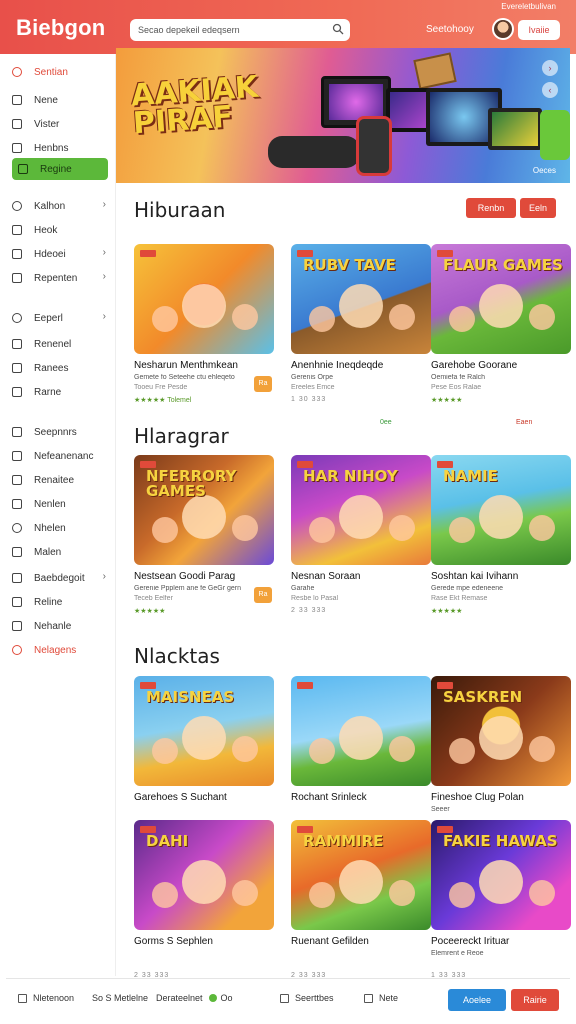 This screenshot has width=576, height=1024. I want to click on game-thumbnail: RUBV TAVE, so click(361, 299).